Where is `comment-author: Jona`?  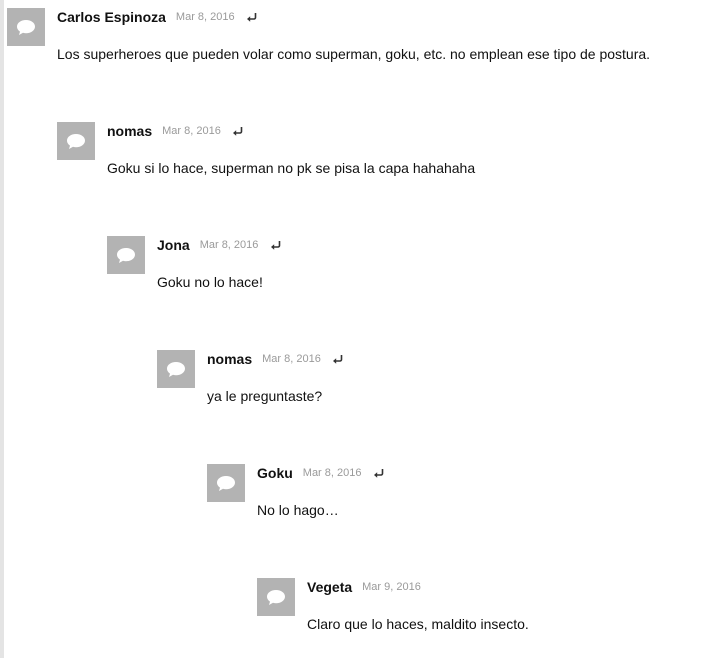
comment-author: Jona is located at coordinates (173, 245).